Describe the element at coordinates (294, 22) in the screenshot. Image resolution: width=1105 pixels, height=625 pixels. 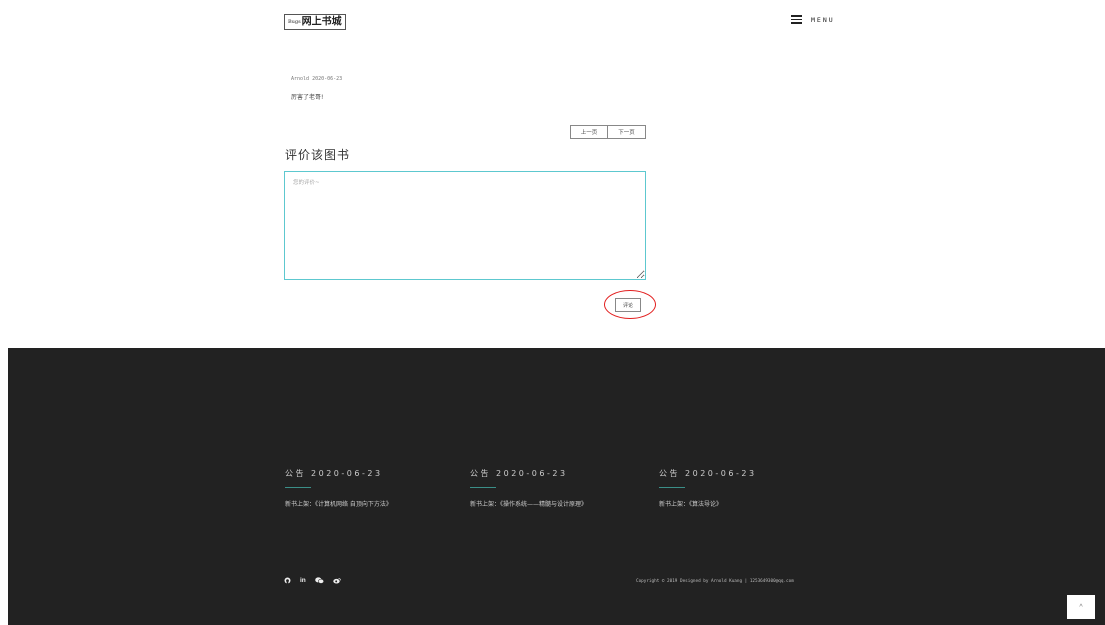
I see `logo-small-text: Bugs` at that location.